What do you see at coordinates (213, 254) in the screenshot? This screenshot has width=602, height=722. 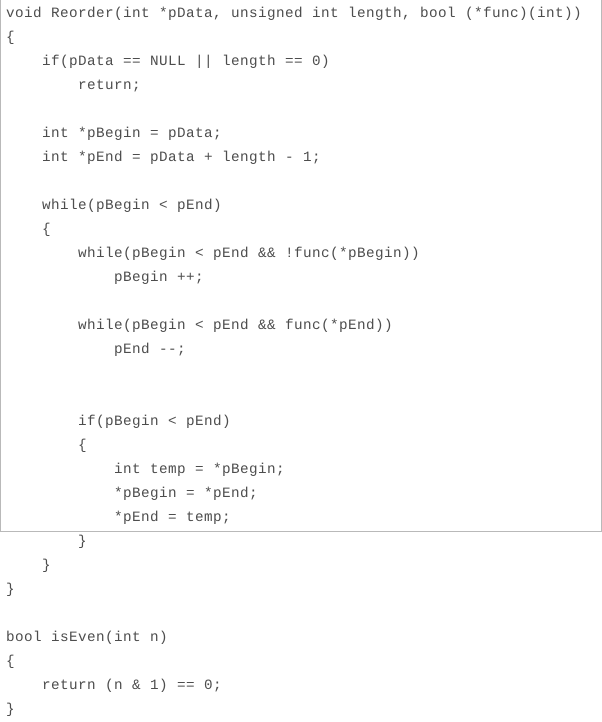 I see `code-line: while(pBegin < pEnd && !func(*pBegin))` at bounding box center [213, 254].